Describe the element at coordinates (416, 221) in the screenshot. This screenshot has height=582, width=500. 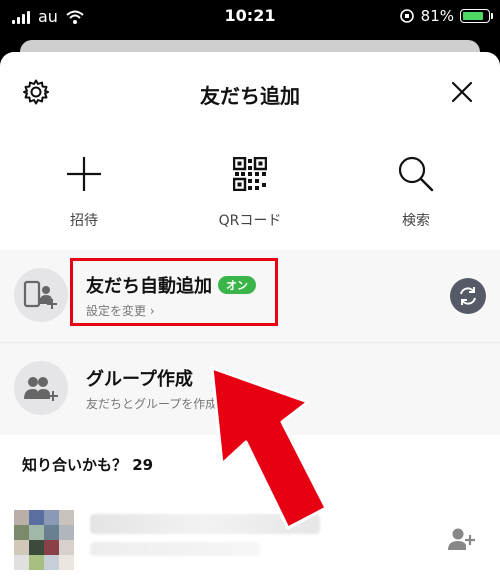
I see `search-label: 検索` at that location.